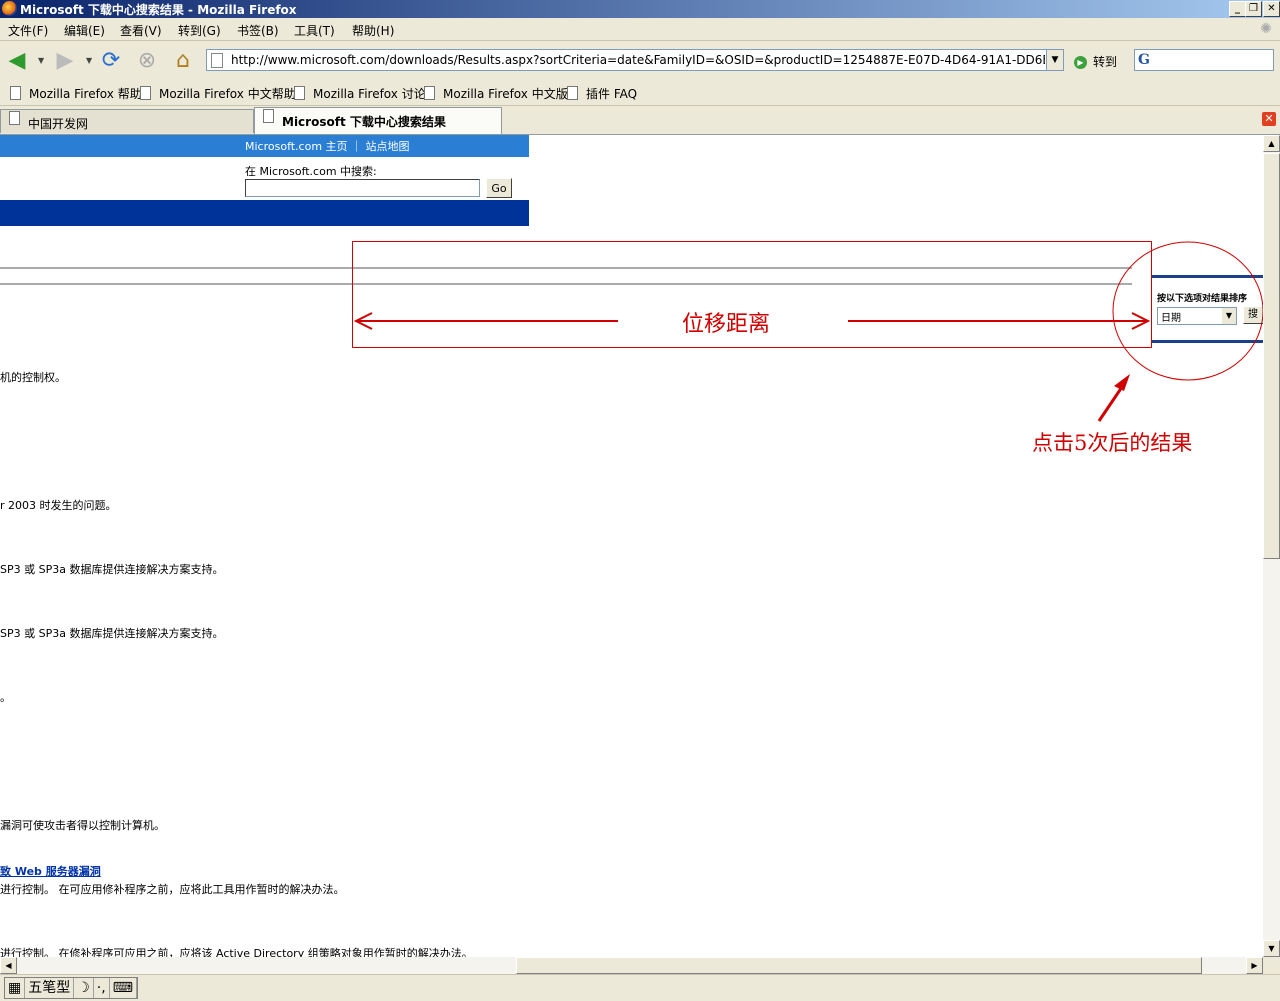  What do you see at coordinates (640, 987) in the screenshot?
I see `ime-status-bar: ▦ 五笔型 ☽ ·, ⌨` at bounding box center [640, 987].